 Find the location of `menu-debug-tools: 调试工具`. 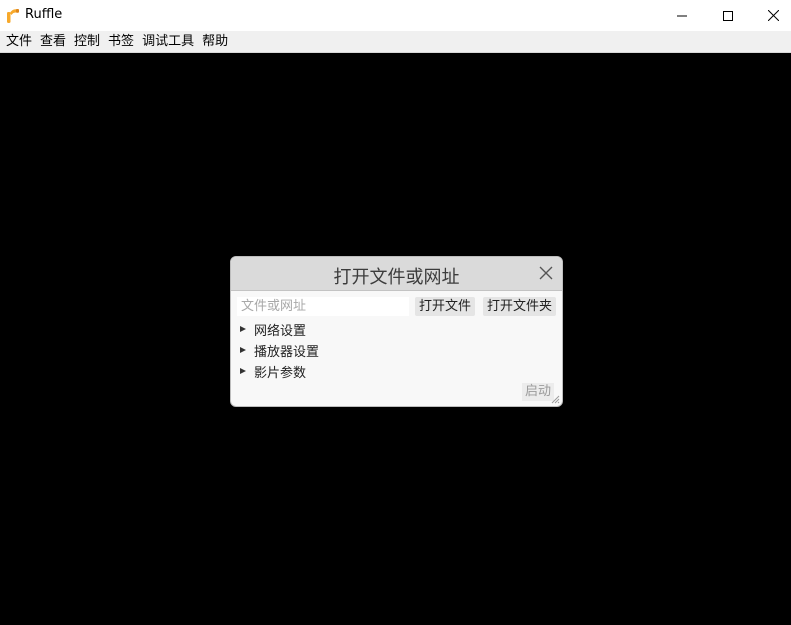

menu-debug-tools: 调试工具 is located at coordinates (168, 42).